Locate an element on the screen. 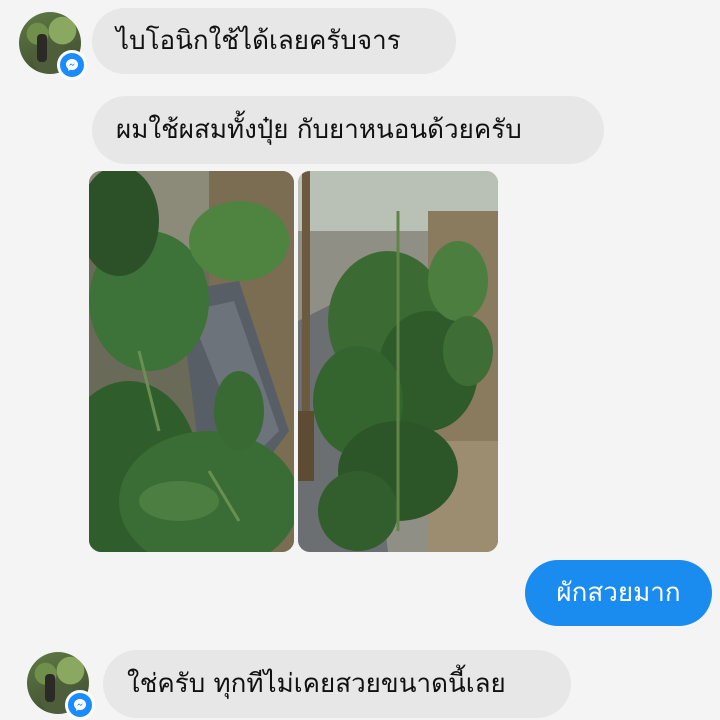  message-text: ใช่ครับ ทุกทีไม่เคยสวยขนาดนี้เลย is located at coordinates (316, 684).